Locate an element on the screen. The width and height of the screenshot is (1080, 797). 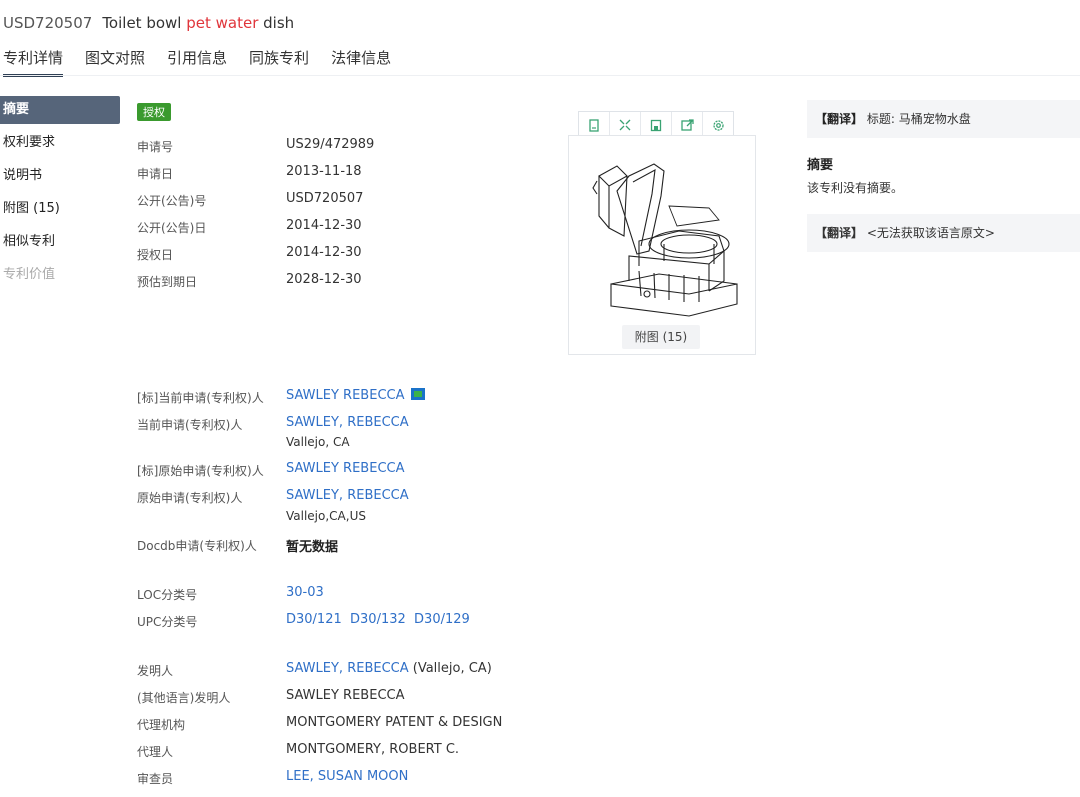
patent-title: USD720507 Toilet bowl pet water dish is located at coordinates (148, 23).